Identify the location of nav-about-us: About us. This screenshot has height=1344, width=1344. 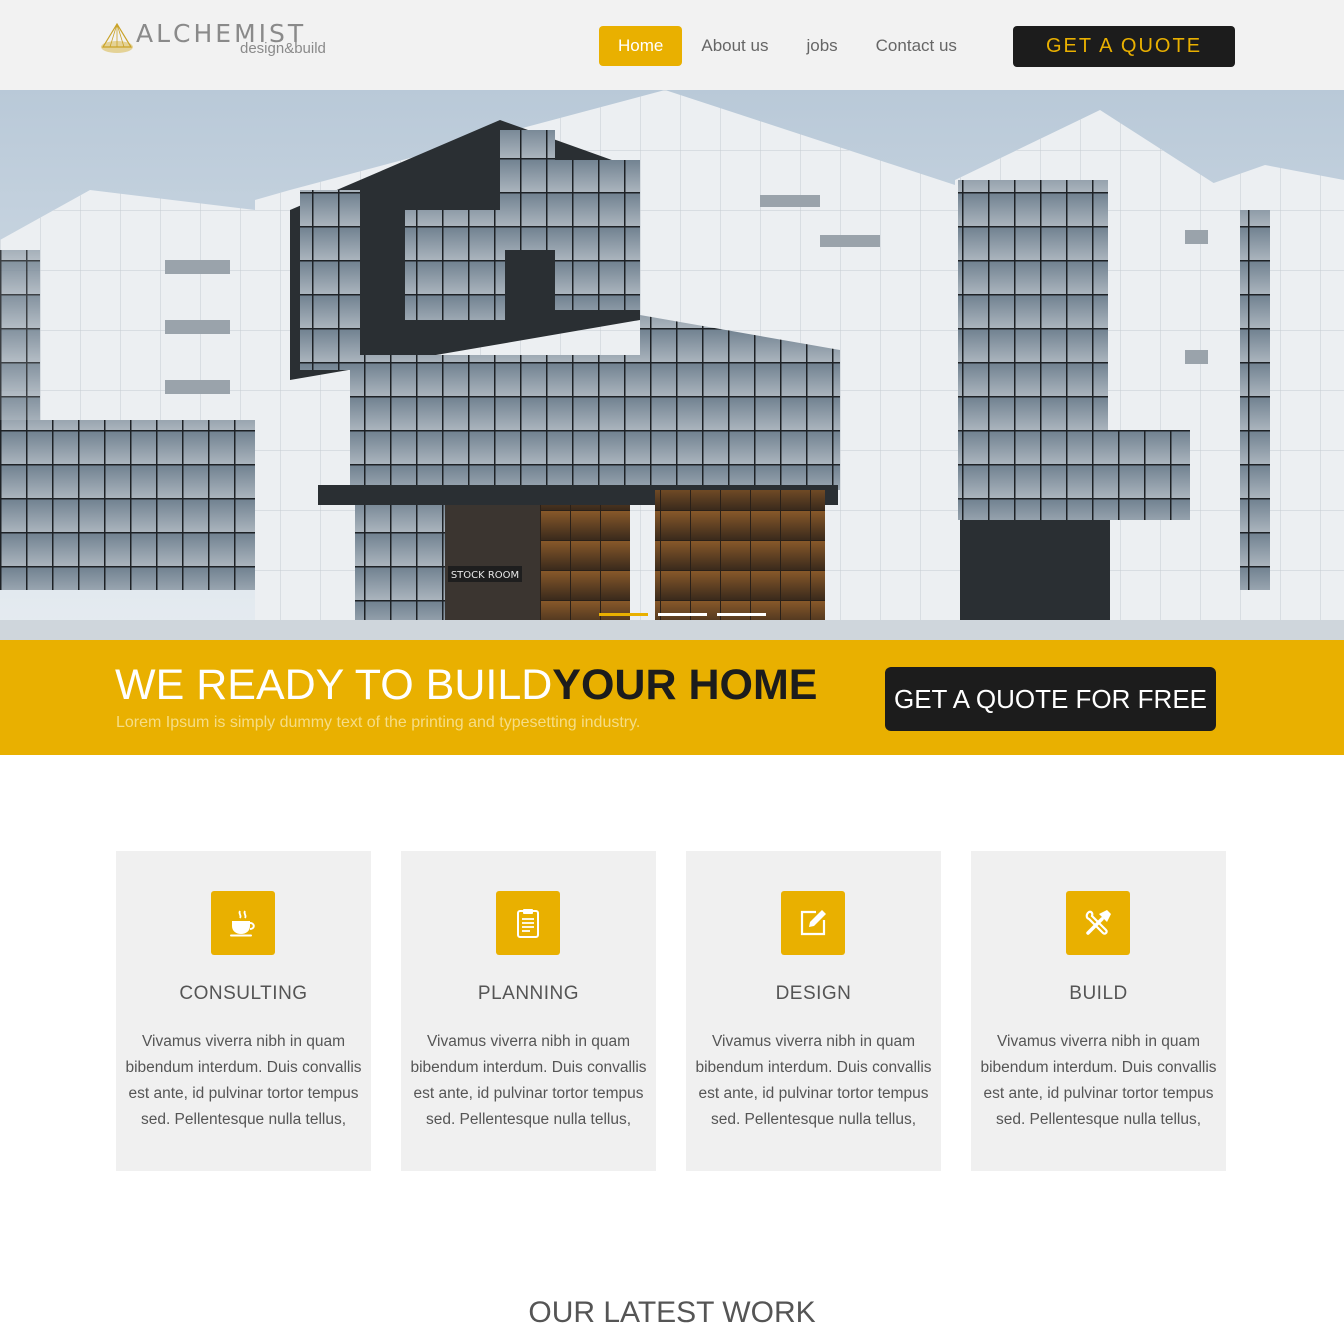
(734, 46).